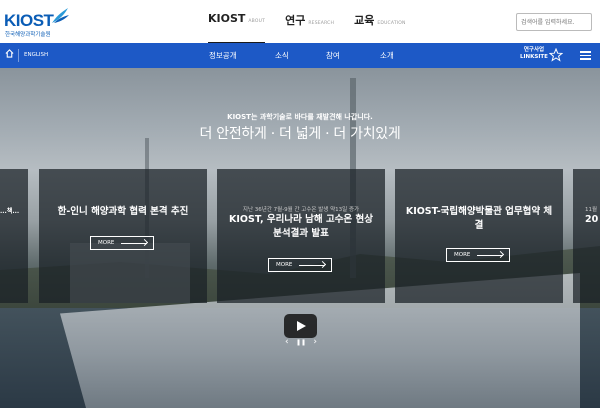  Describe the element at coordinates (295, 20) in the screenshot. I see `main-menu-label: 연구` at that location.